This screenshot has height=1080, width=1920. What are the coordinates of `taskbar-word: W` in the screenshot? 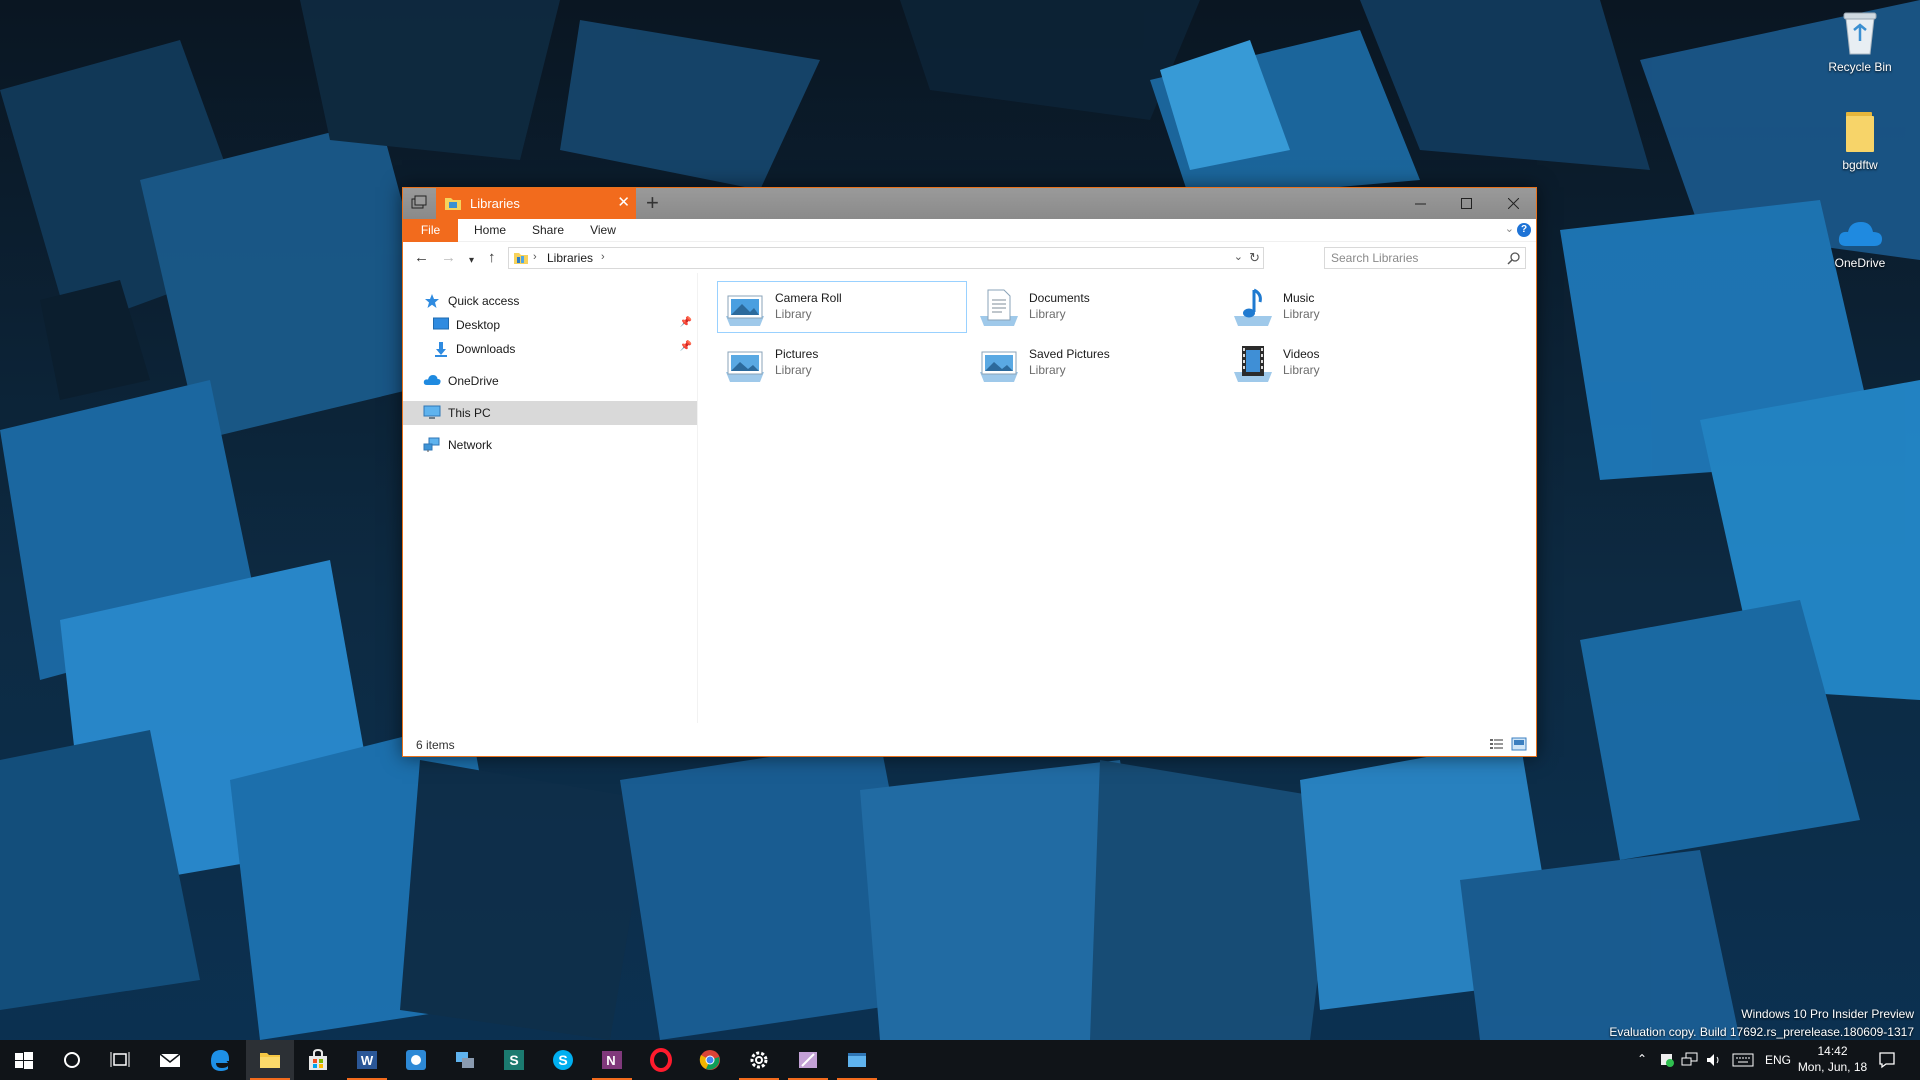 It's located at (367, 1060).